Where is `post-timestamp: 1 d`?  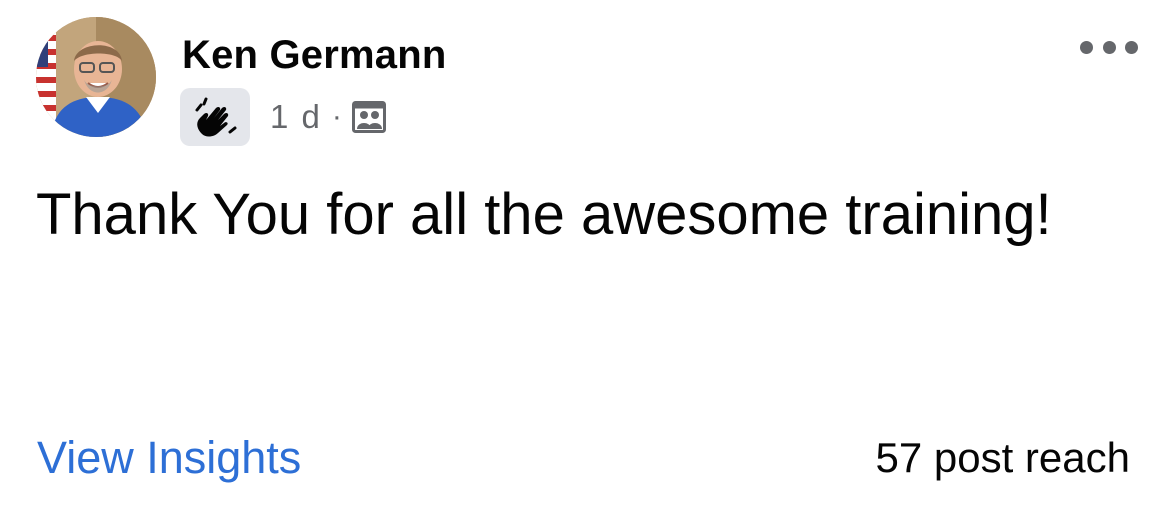
post-timestamp: 1 d is located at coordinates (296, 117).